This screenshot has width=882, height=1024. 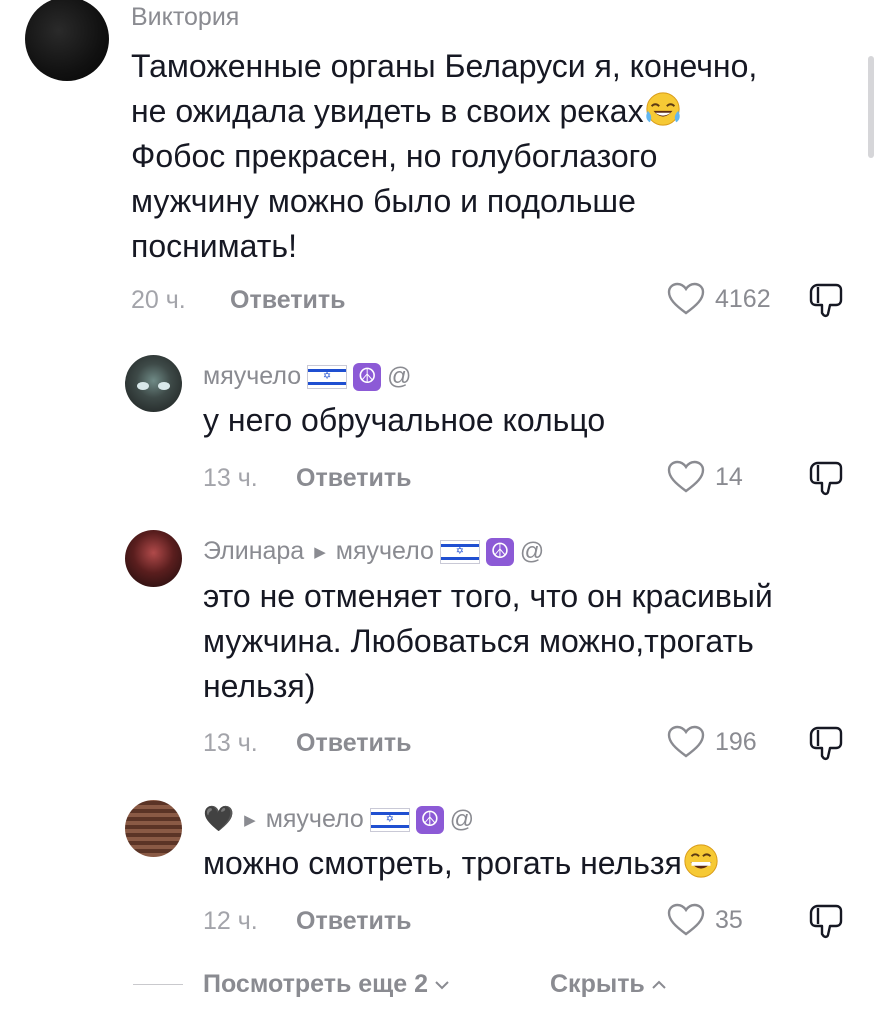 I want to click on view-more-replies-button: Посмотреть еще 2, so click(x=326, y=984).